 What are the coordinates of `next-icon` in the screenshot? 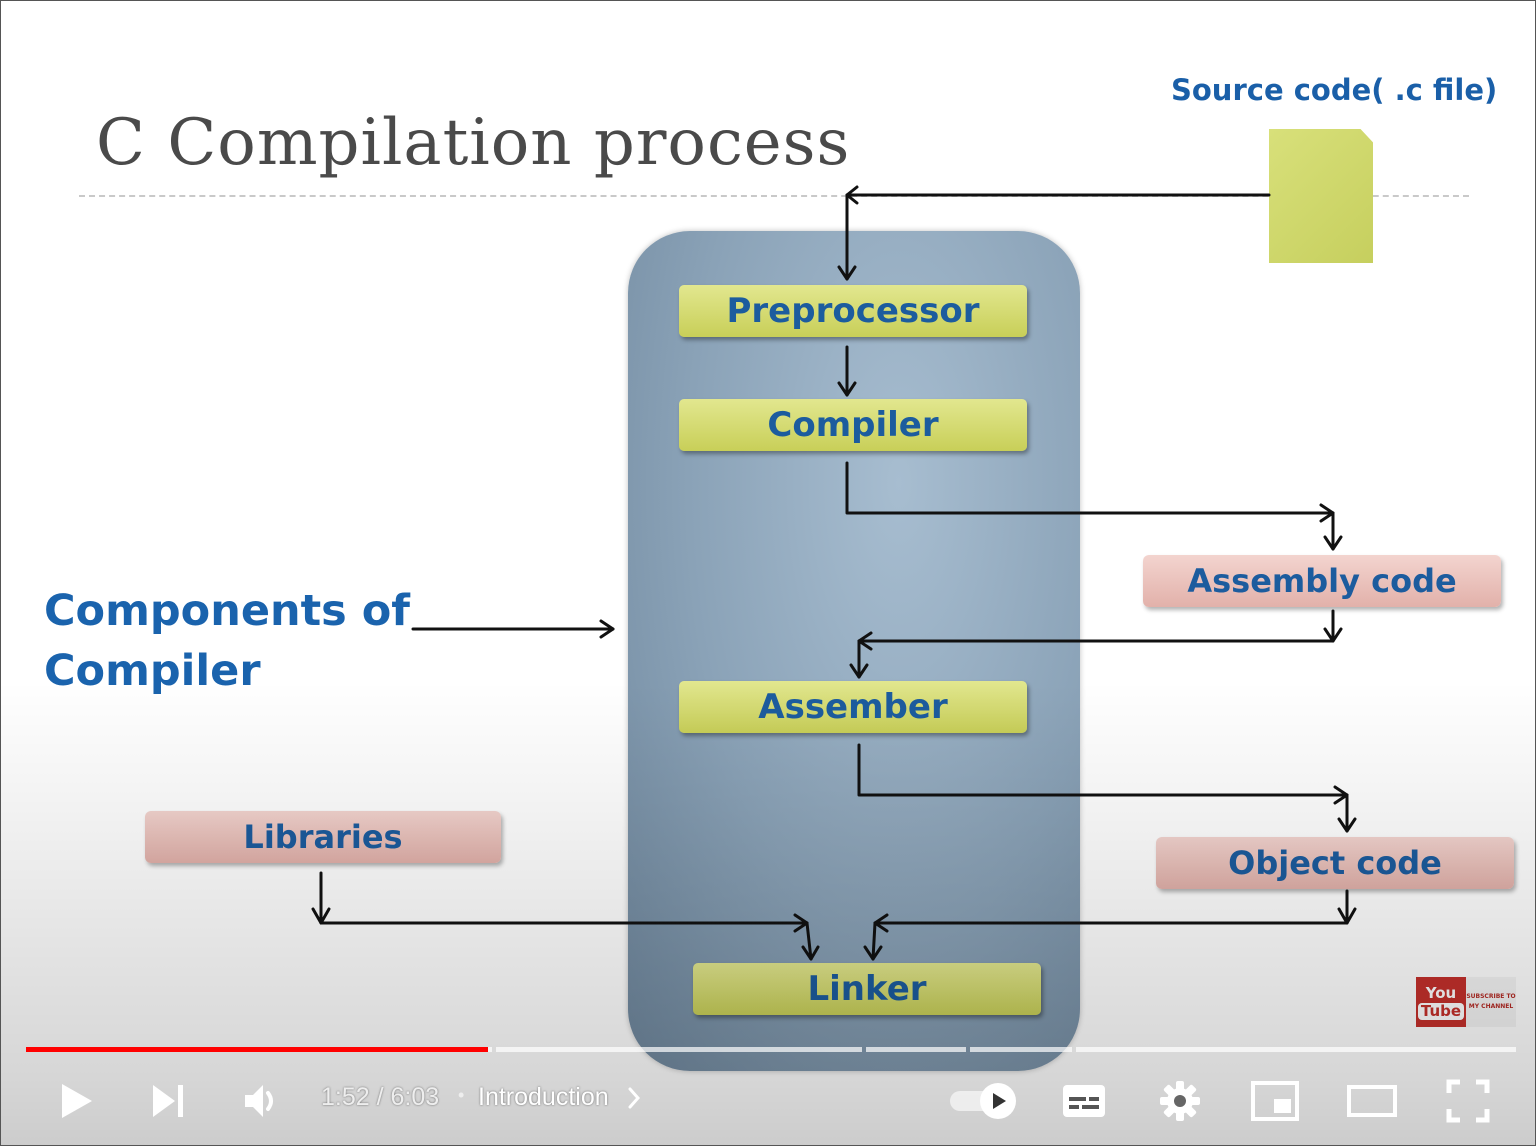 It's located at (168, 1101).